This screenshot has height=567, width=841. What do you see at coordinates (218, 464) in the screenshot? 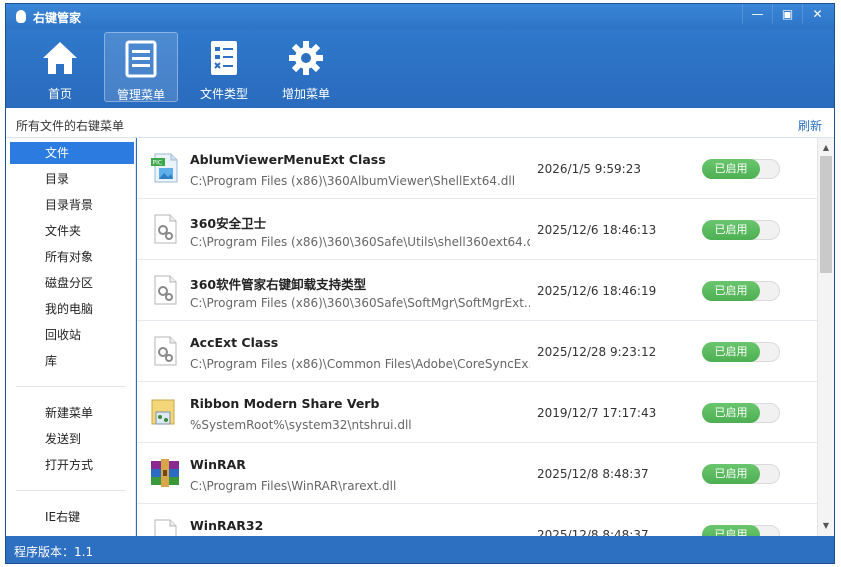
I see `entry-name: WinRAR` at bounding box center [218, 464].